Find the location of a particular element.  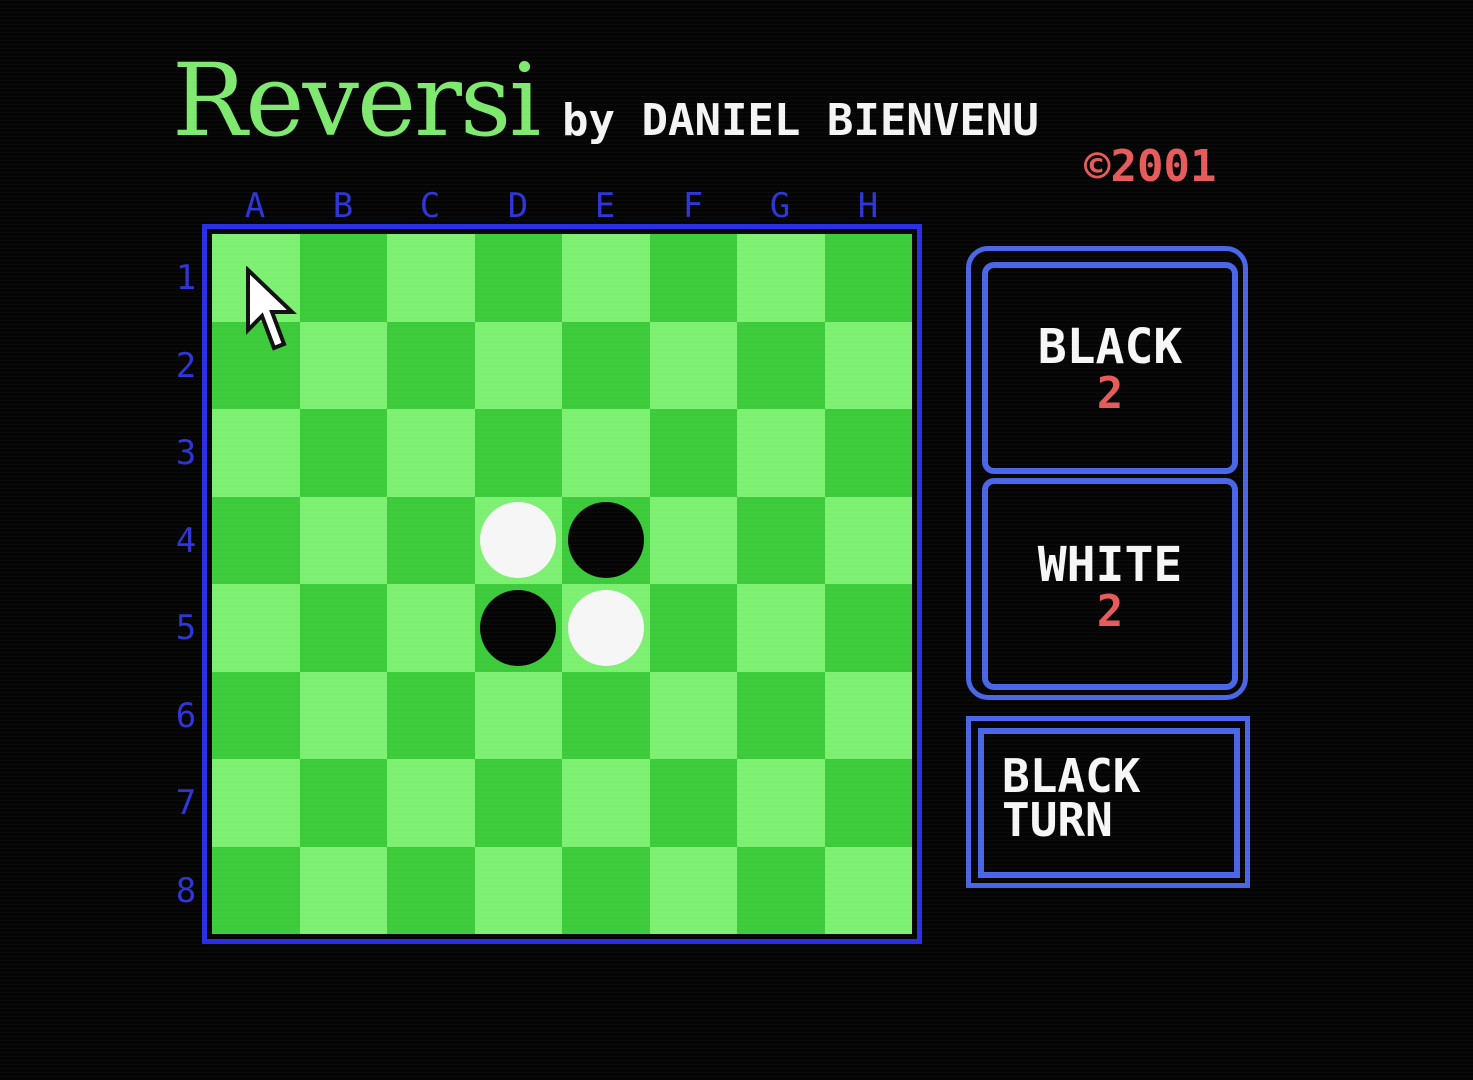

board-square-a3 is located at coordinates (256, 453).